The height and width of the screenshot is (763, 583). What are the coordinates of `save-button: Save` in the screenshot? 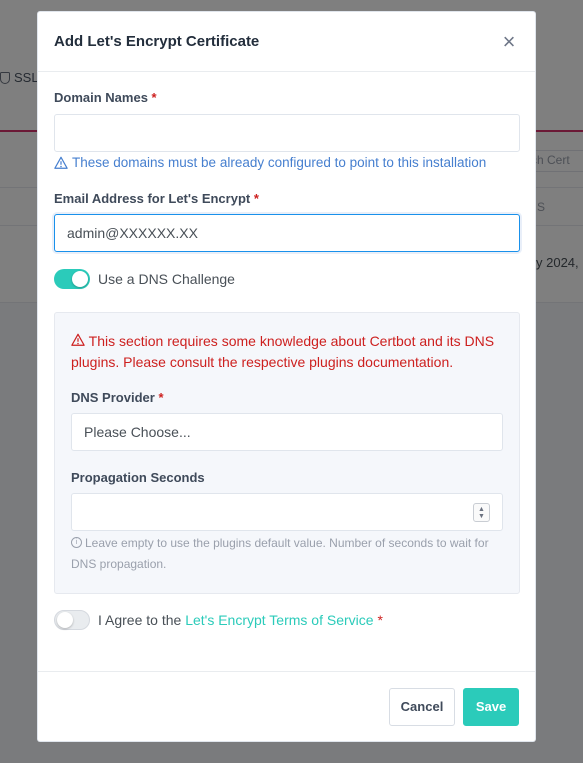 It's located at (491, 706).